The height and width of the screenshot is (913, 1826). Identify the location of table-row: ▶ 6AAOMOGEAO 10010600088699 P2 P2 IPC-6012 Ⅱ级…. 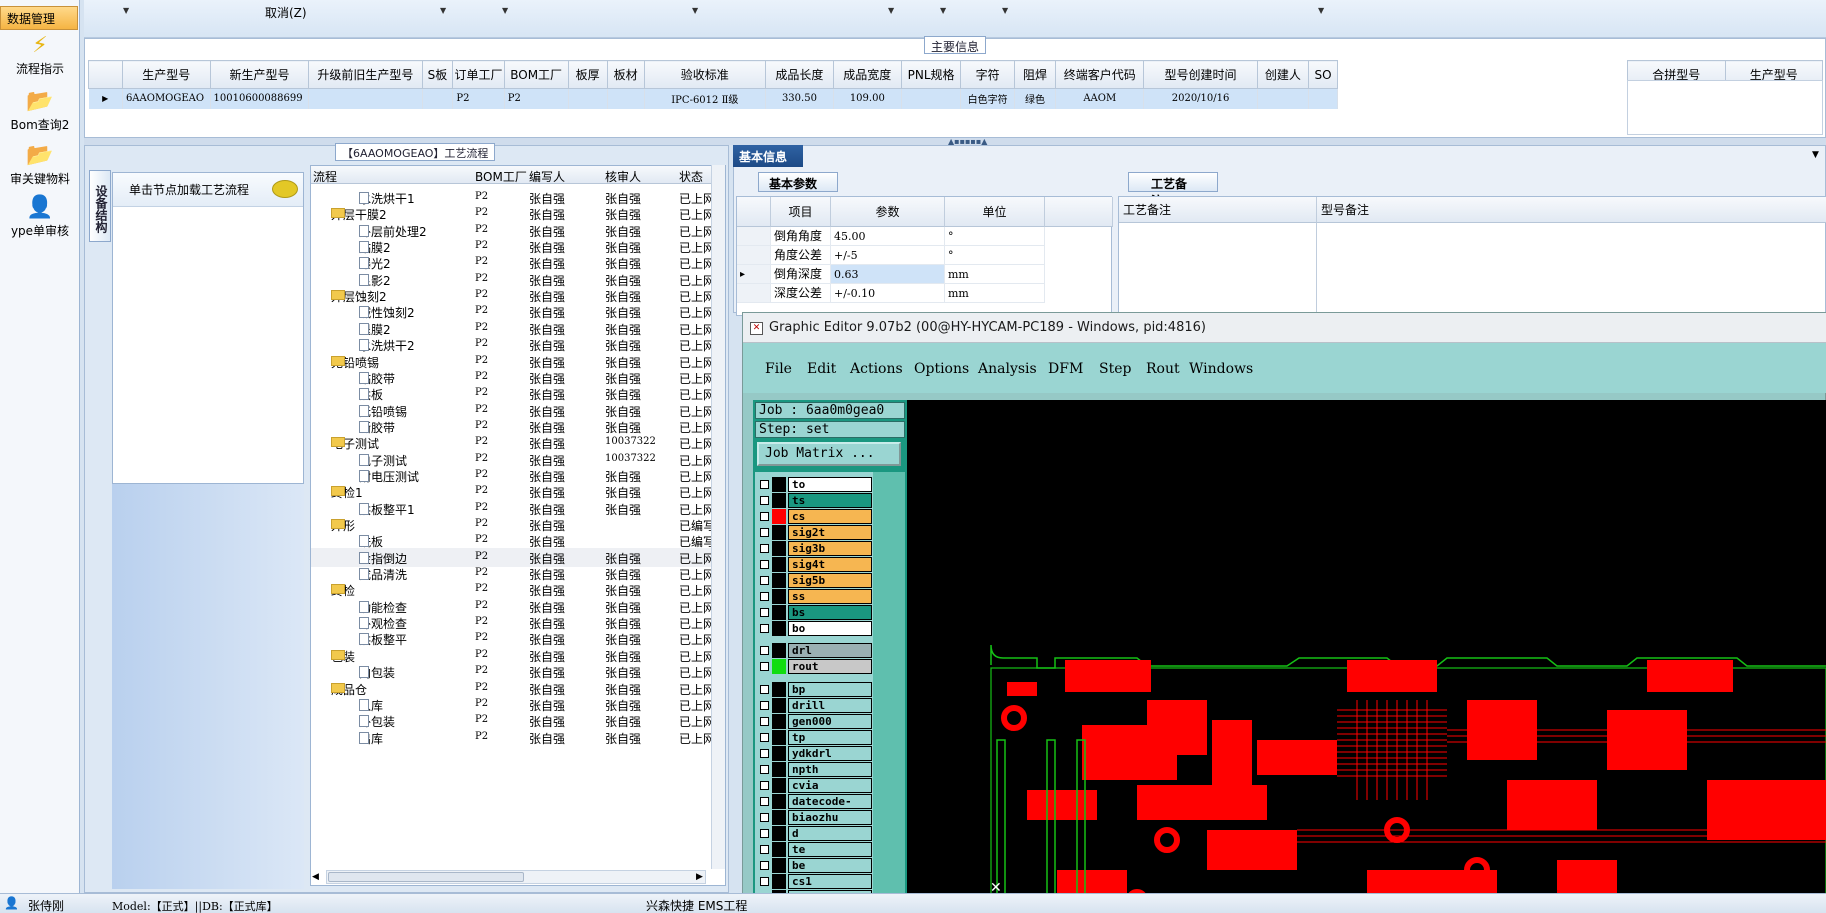
(713, 98).